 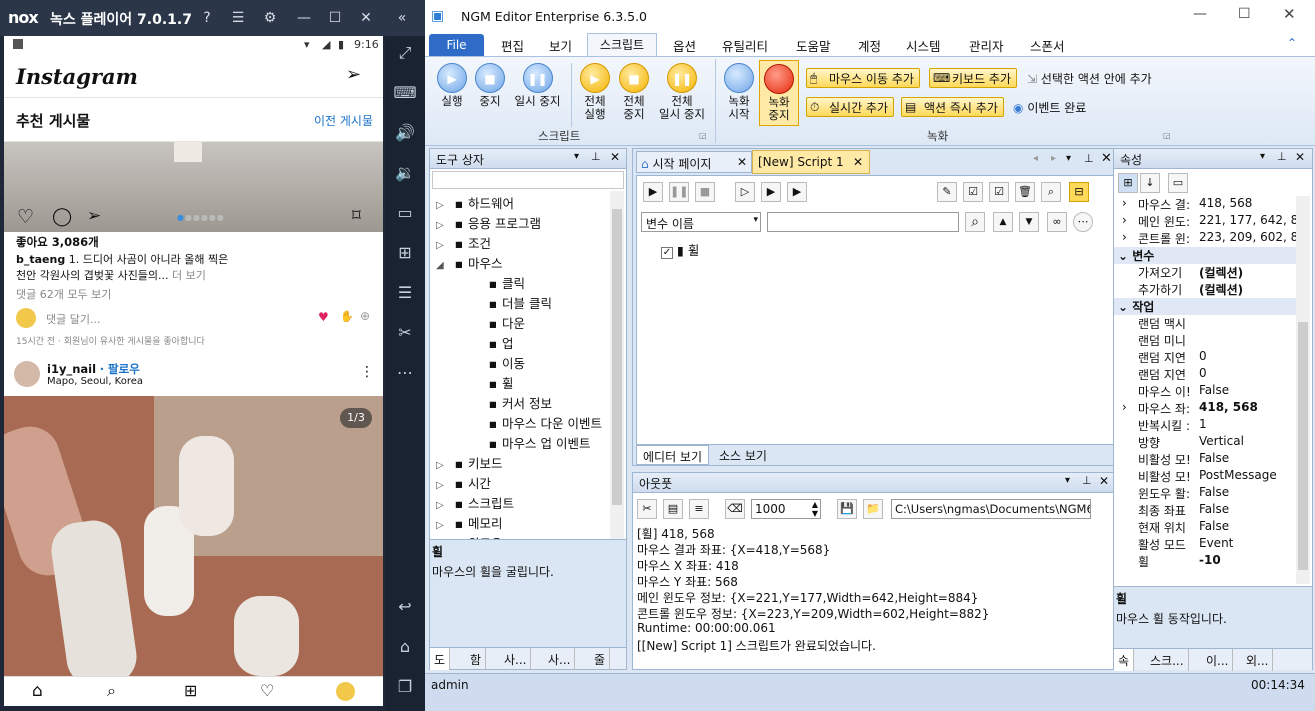 I want to click on property-value: 418, 568, so click(x=1225, y=203).